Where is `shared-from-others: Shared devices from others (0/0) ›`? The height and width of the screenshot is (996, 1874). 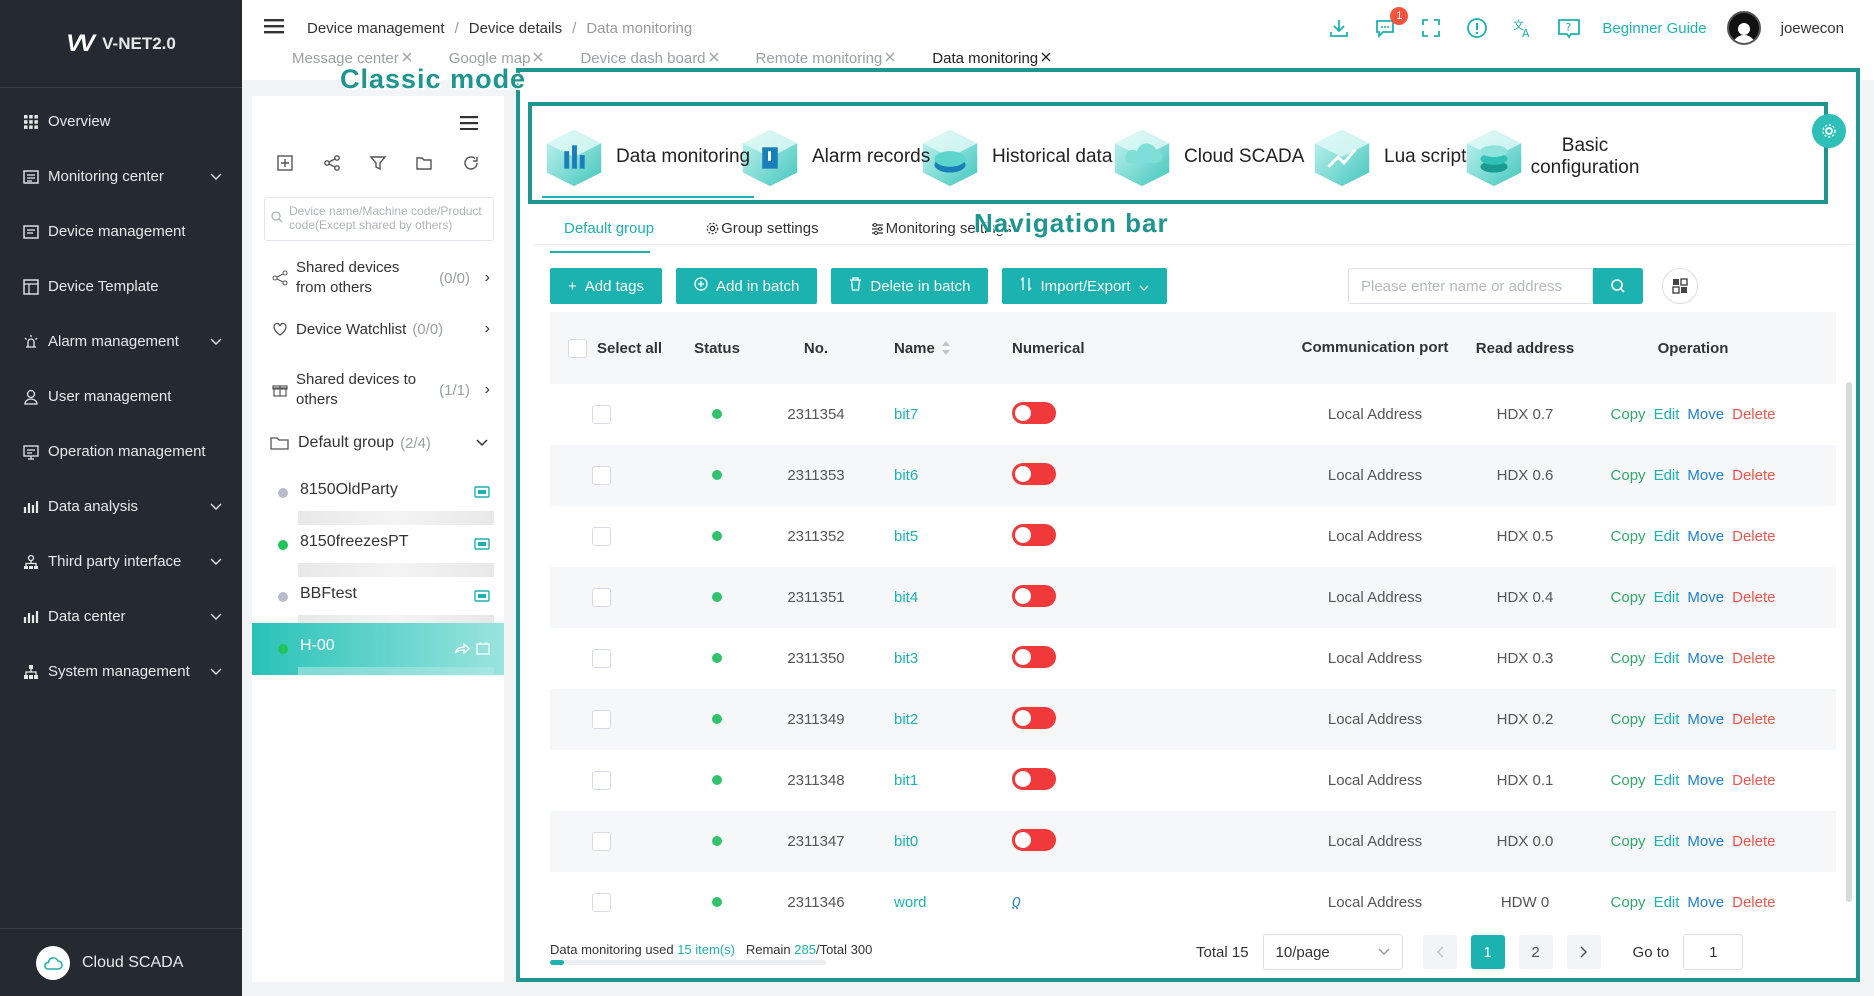
shared-from-others: Shared devices from others (0/0) › is located at coordinates (378, 278).